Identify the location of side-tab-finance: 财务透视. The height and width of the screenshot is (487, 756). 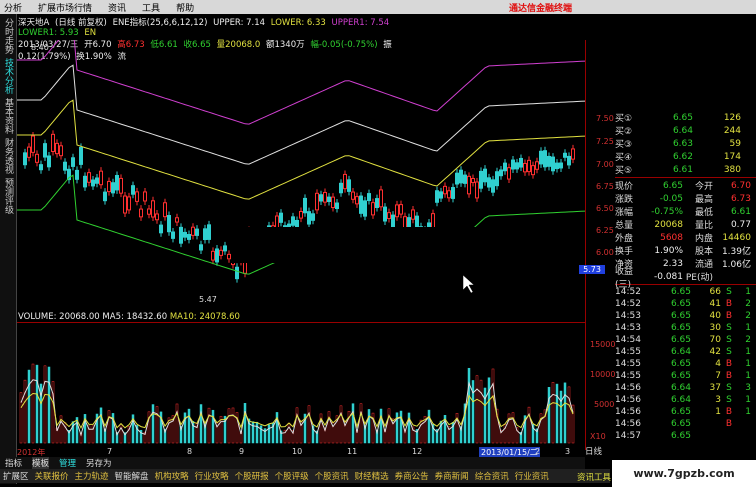
(8, 156).